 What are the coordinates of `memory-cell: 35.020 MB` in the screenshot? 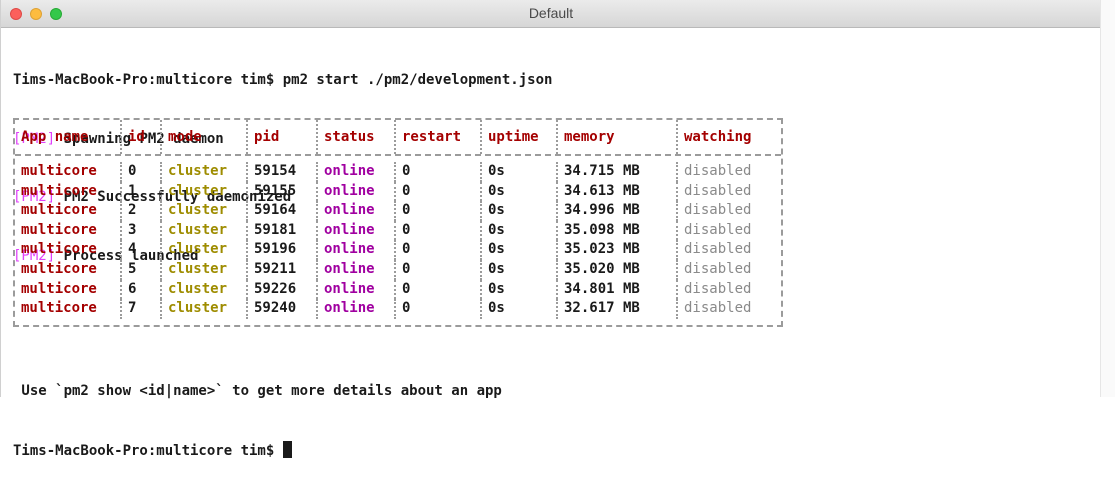 It's located at (618, 269).